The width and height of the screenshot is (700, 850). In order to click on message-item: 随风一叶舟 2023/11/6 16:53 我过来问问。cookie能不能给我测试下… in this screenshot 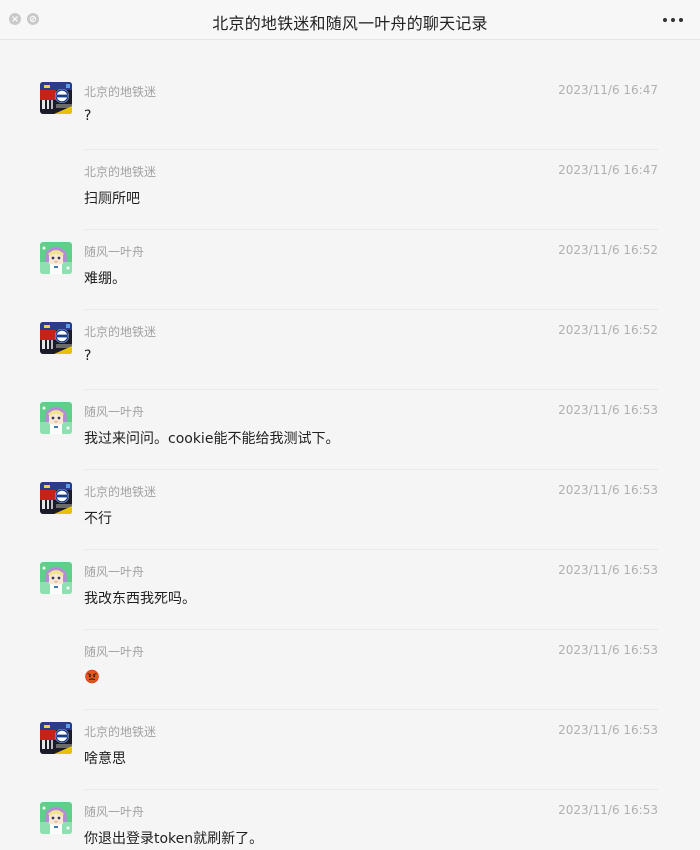, I will do `click(350, 403)`.